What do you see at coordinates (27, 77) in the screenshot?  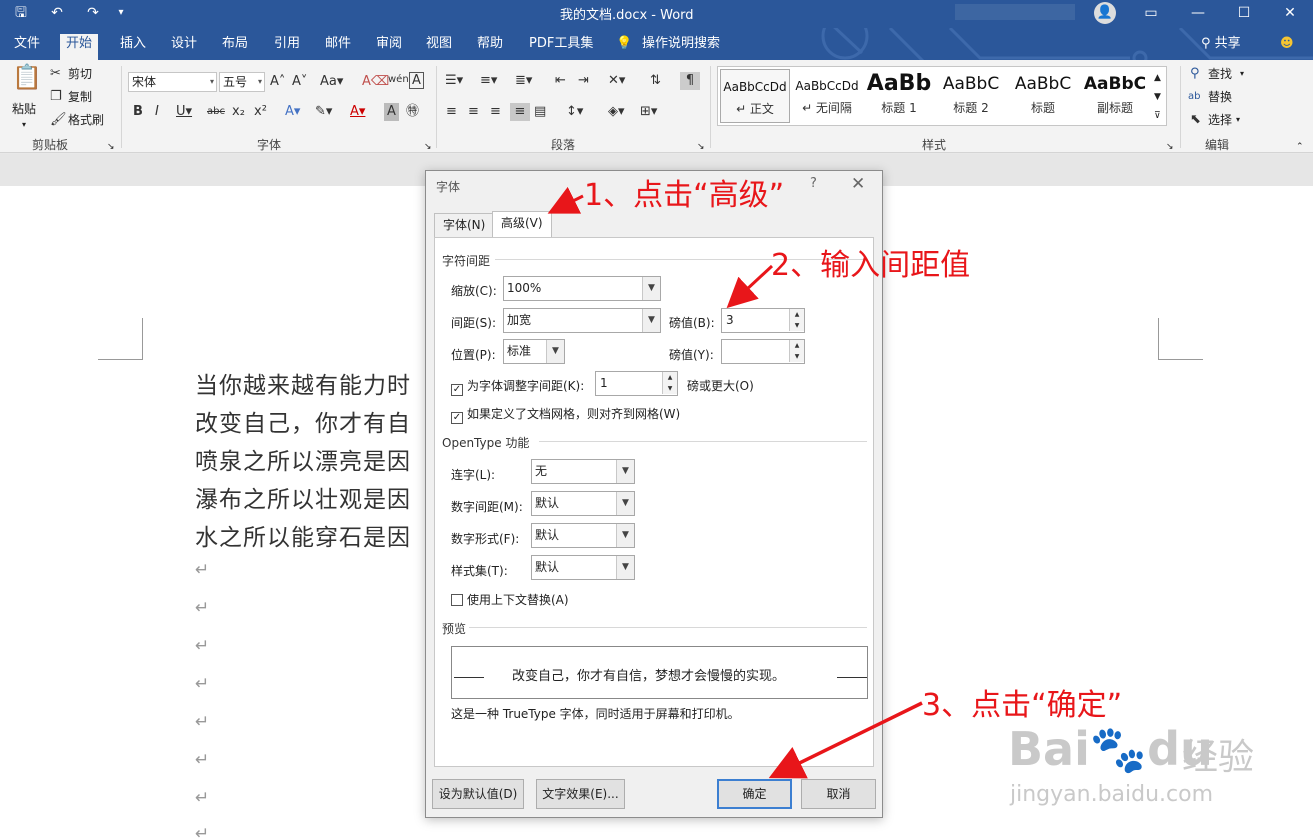 I see `paste-icon: 📋` at bounding box center [27, 77].